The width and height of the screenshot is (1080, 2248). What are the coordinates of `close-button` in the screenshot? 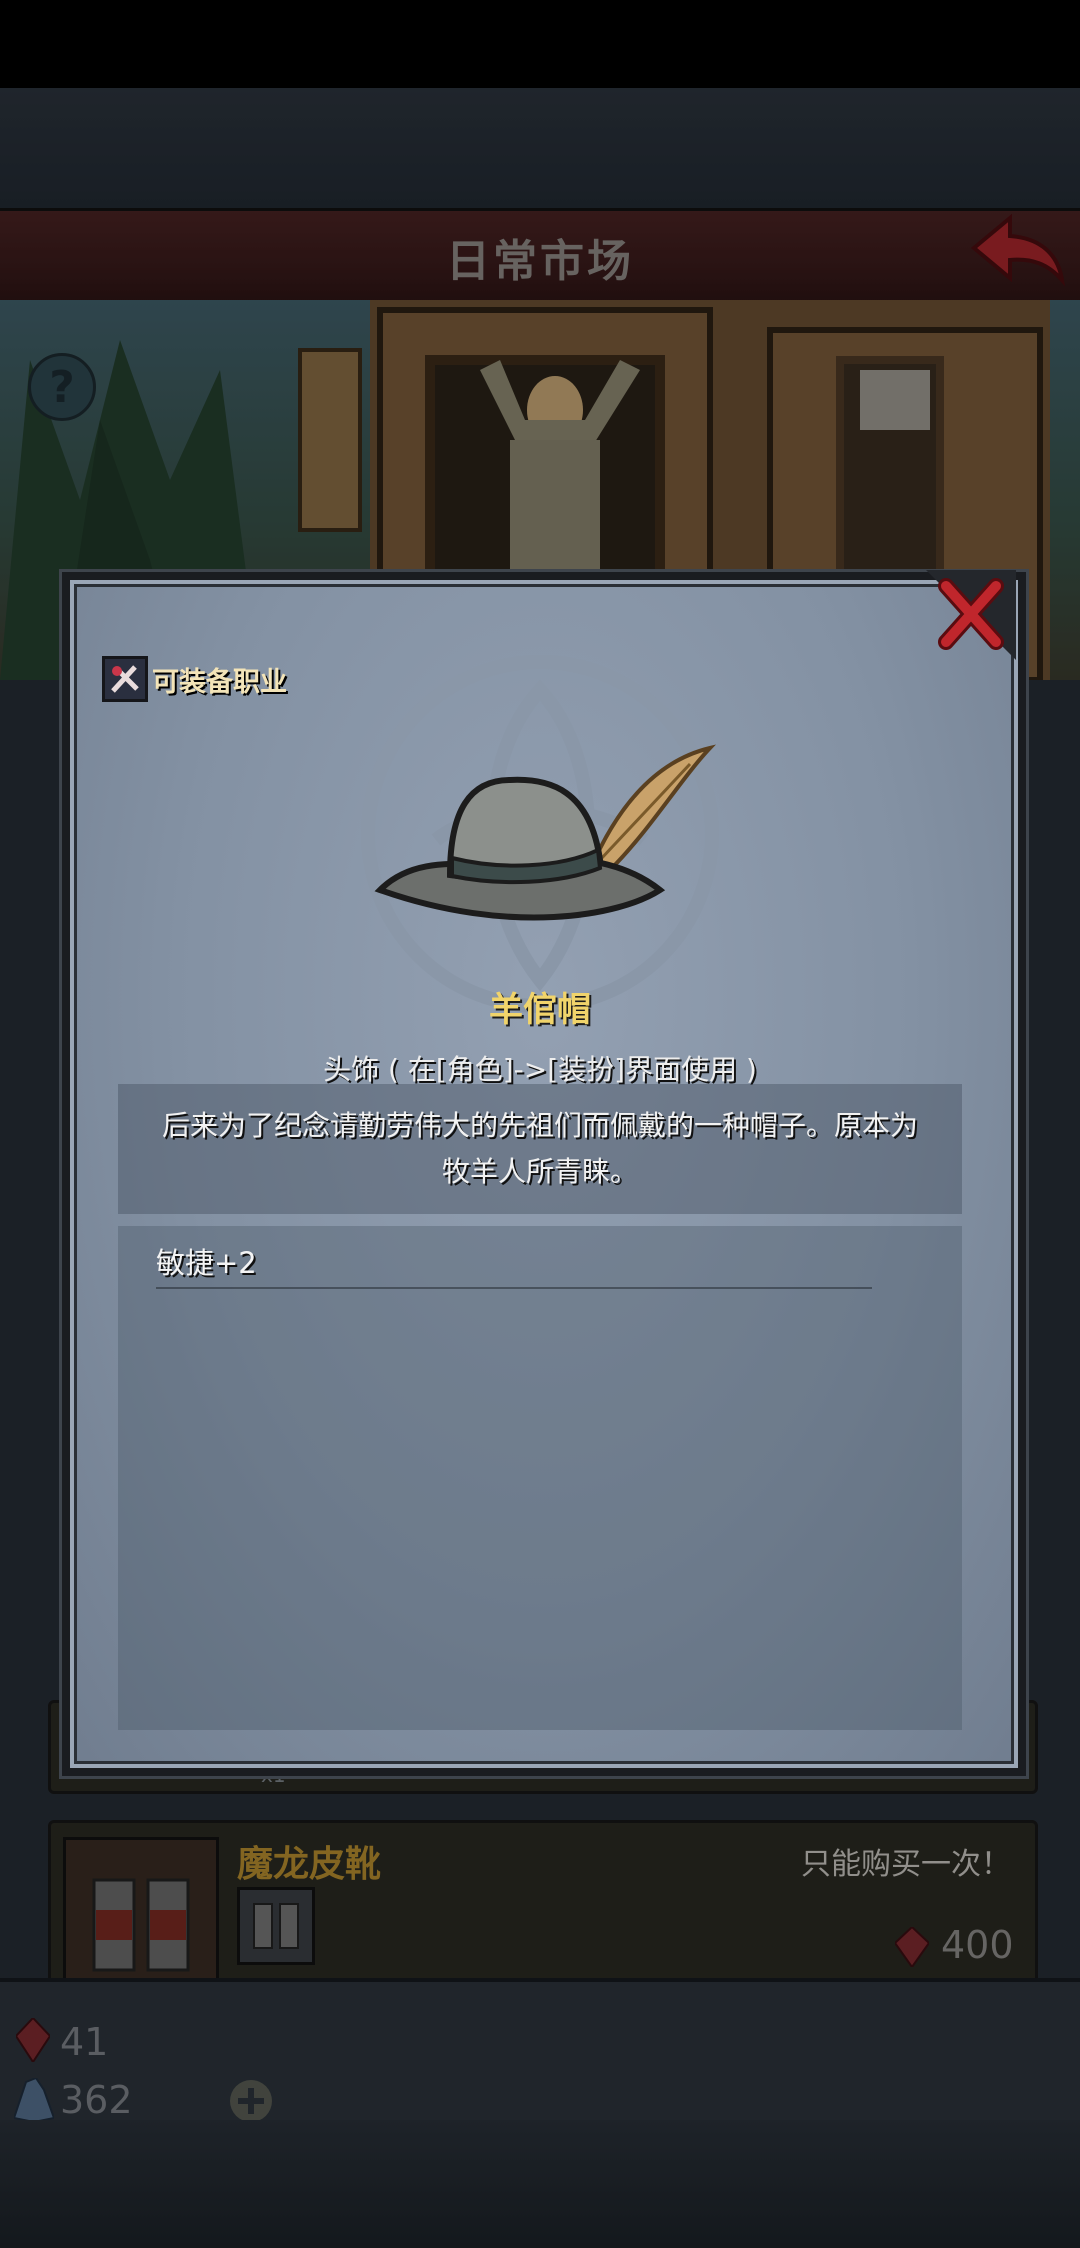 It's located at (971, 615).